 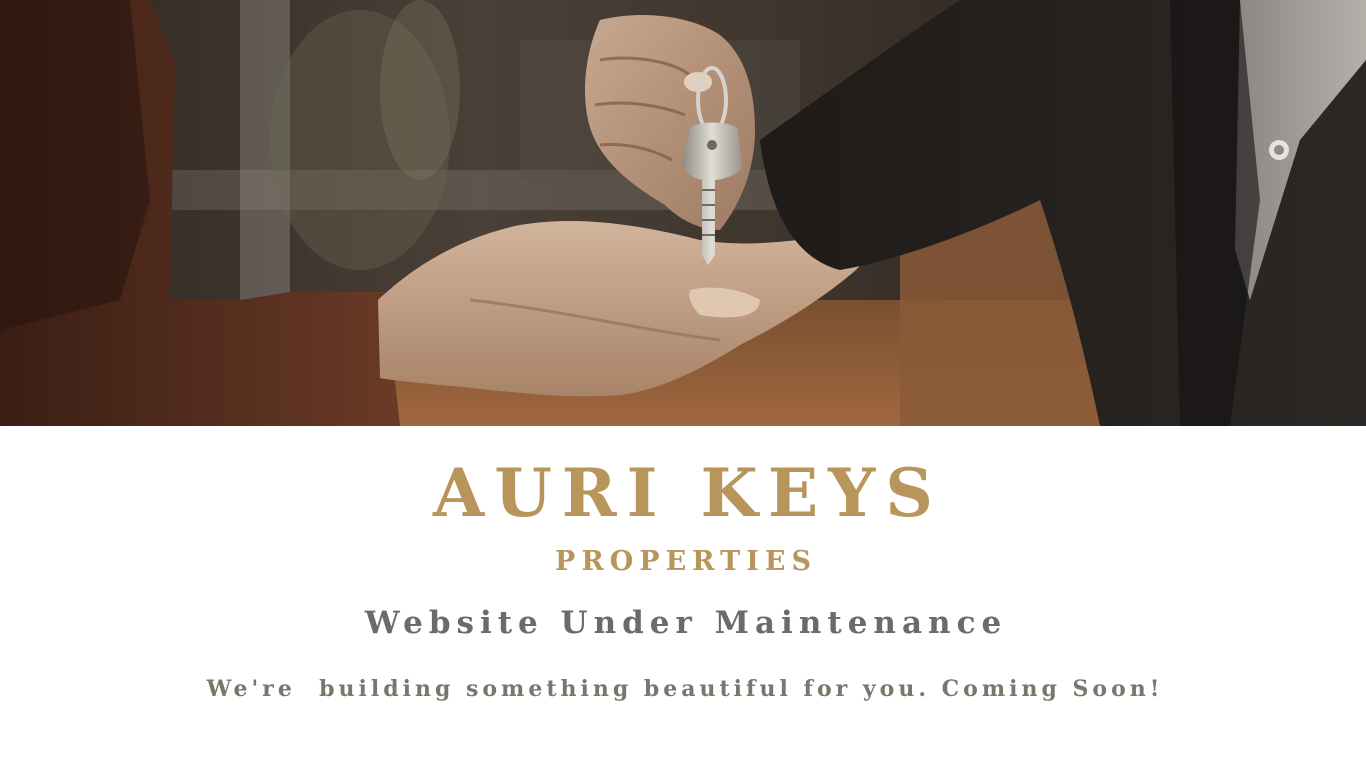 I want to click on maintenance-heading: Website Under Maintenance, so click(x=686, y=623).